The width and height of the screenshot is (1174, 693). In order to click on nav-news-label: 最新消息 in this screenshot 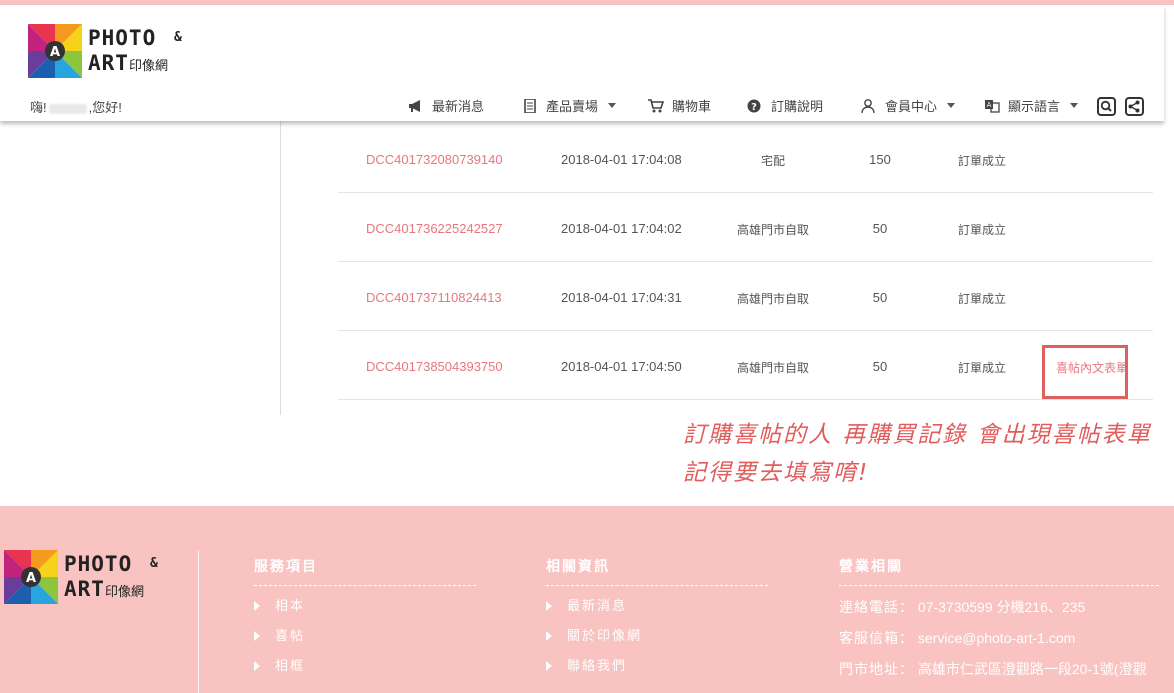, I will do `click(458, 107)`.